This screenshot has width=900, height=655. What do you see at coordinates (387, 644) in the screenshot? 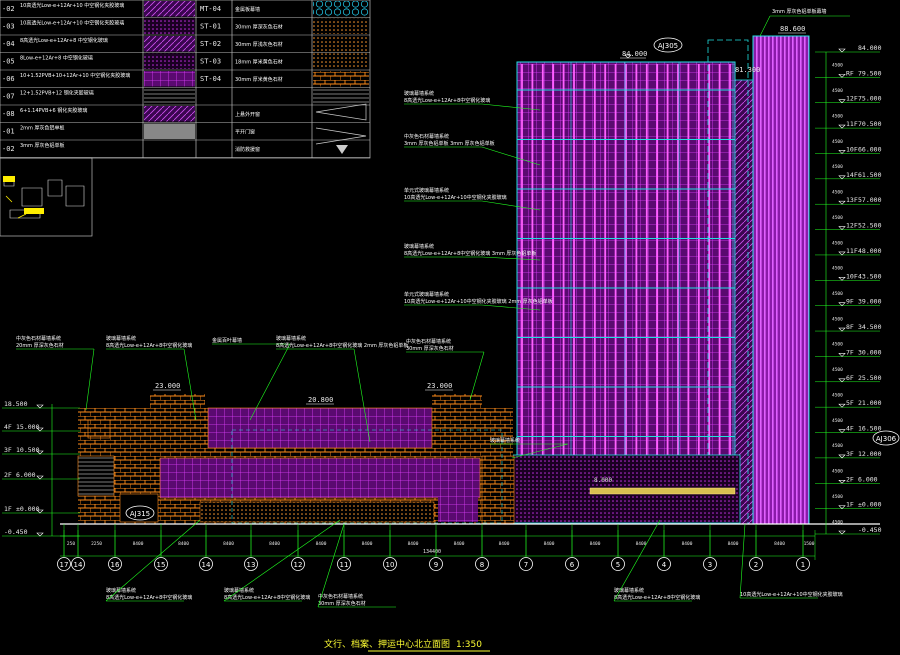
I see `drawing-title: 文行、档案、押运中心北立面图` at bounding box center [387, 644].